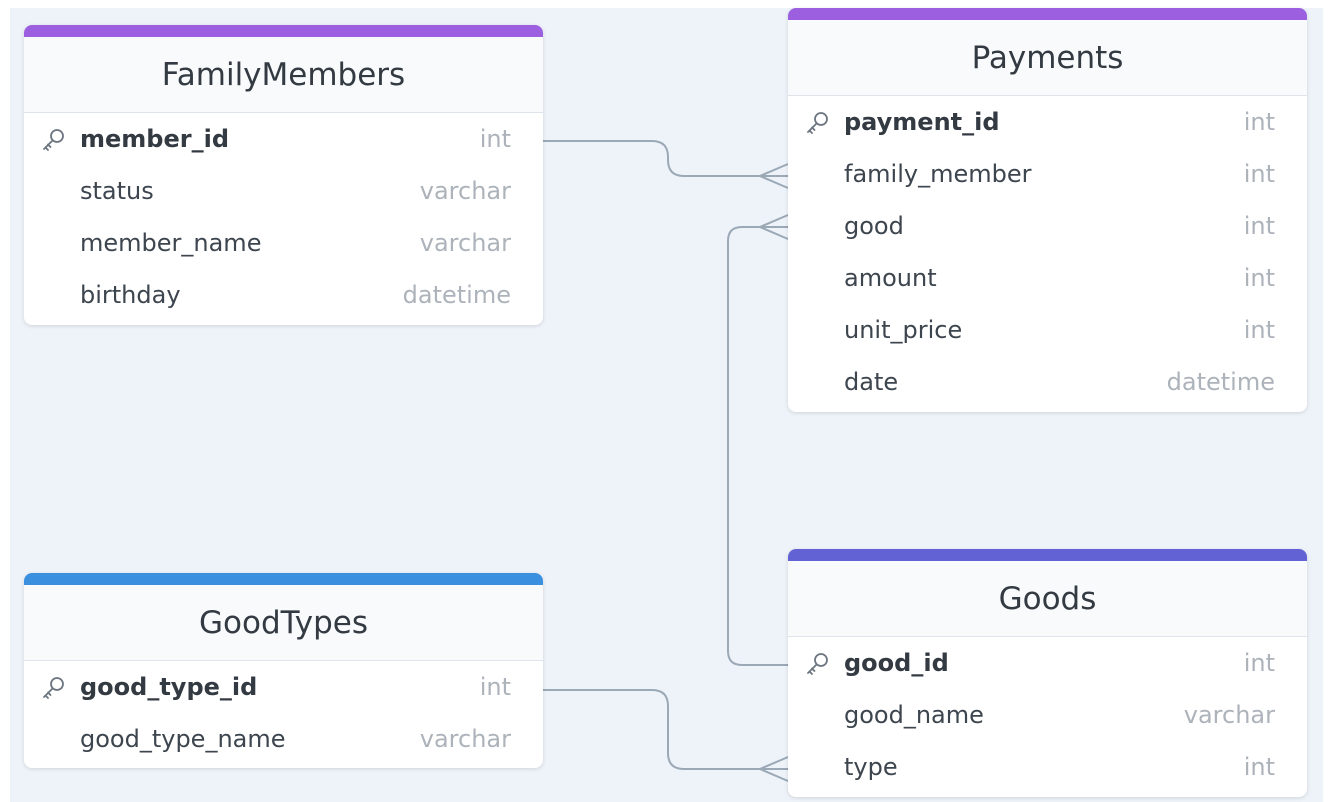  What do you see at coordinates (283, 191) in the screenshot?
I see `field-row-status: status varchar` at bounding box center [283, 191].